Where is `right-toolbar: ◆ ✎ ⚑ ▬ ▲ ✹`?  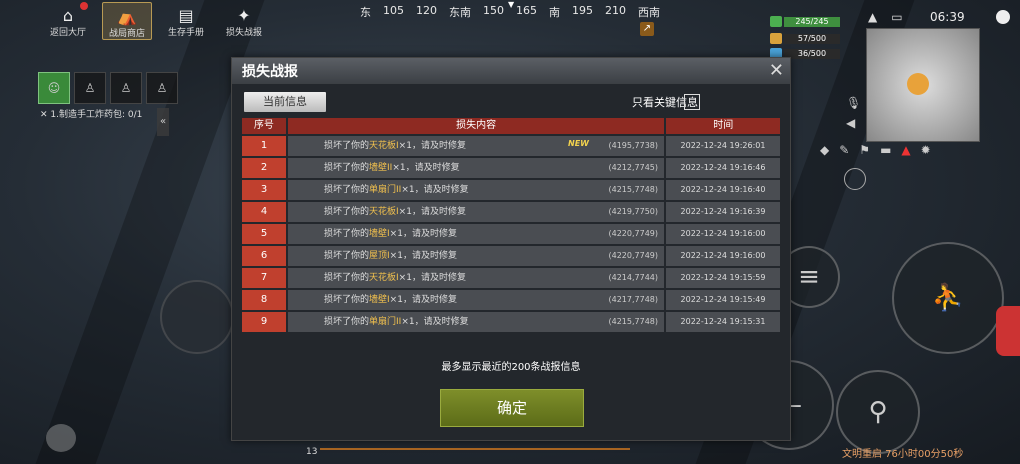 right-toolbar: ◆ ✎ ⚑ ▬ ▲ ✹ is located at coordinates (875, 150).